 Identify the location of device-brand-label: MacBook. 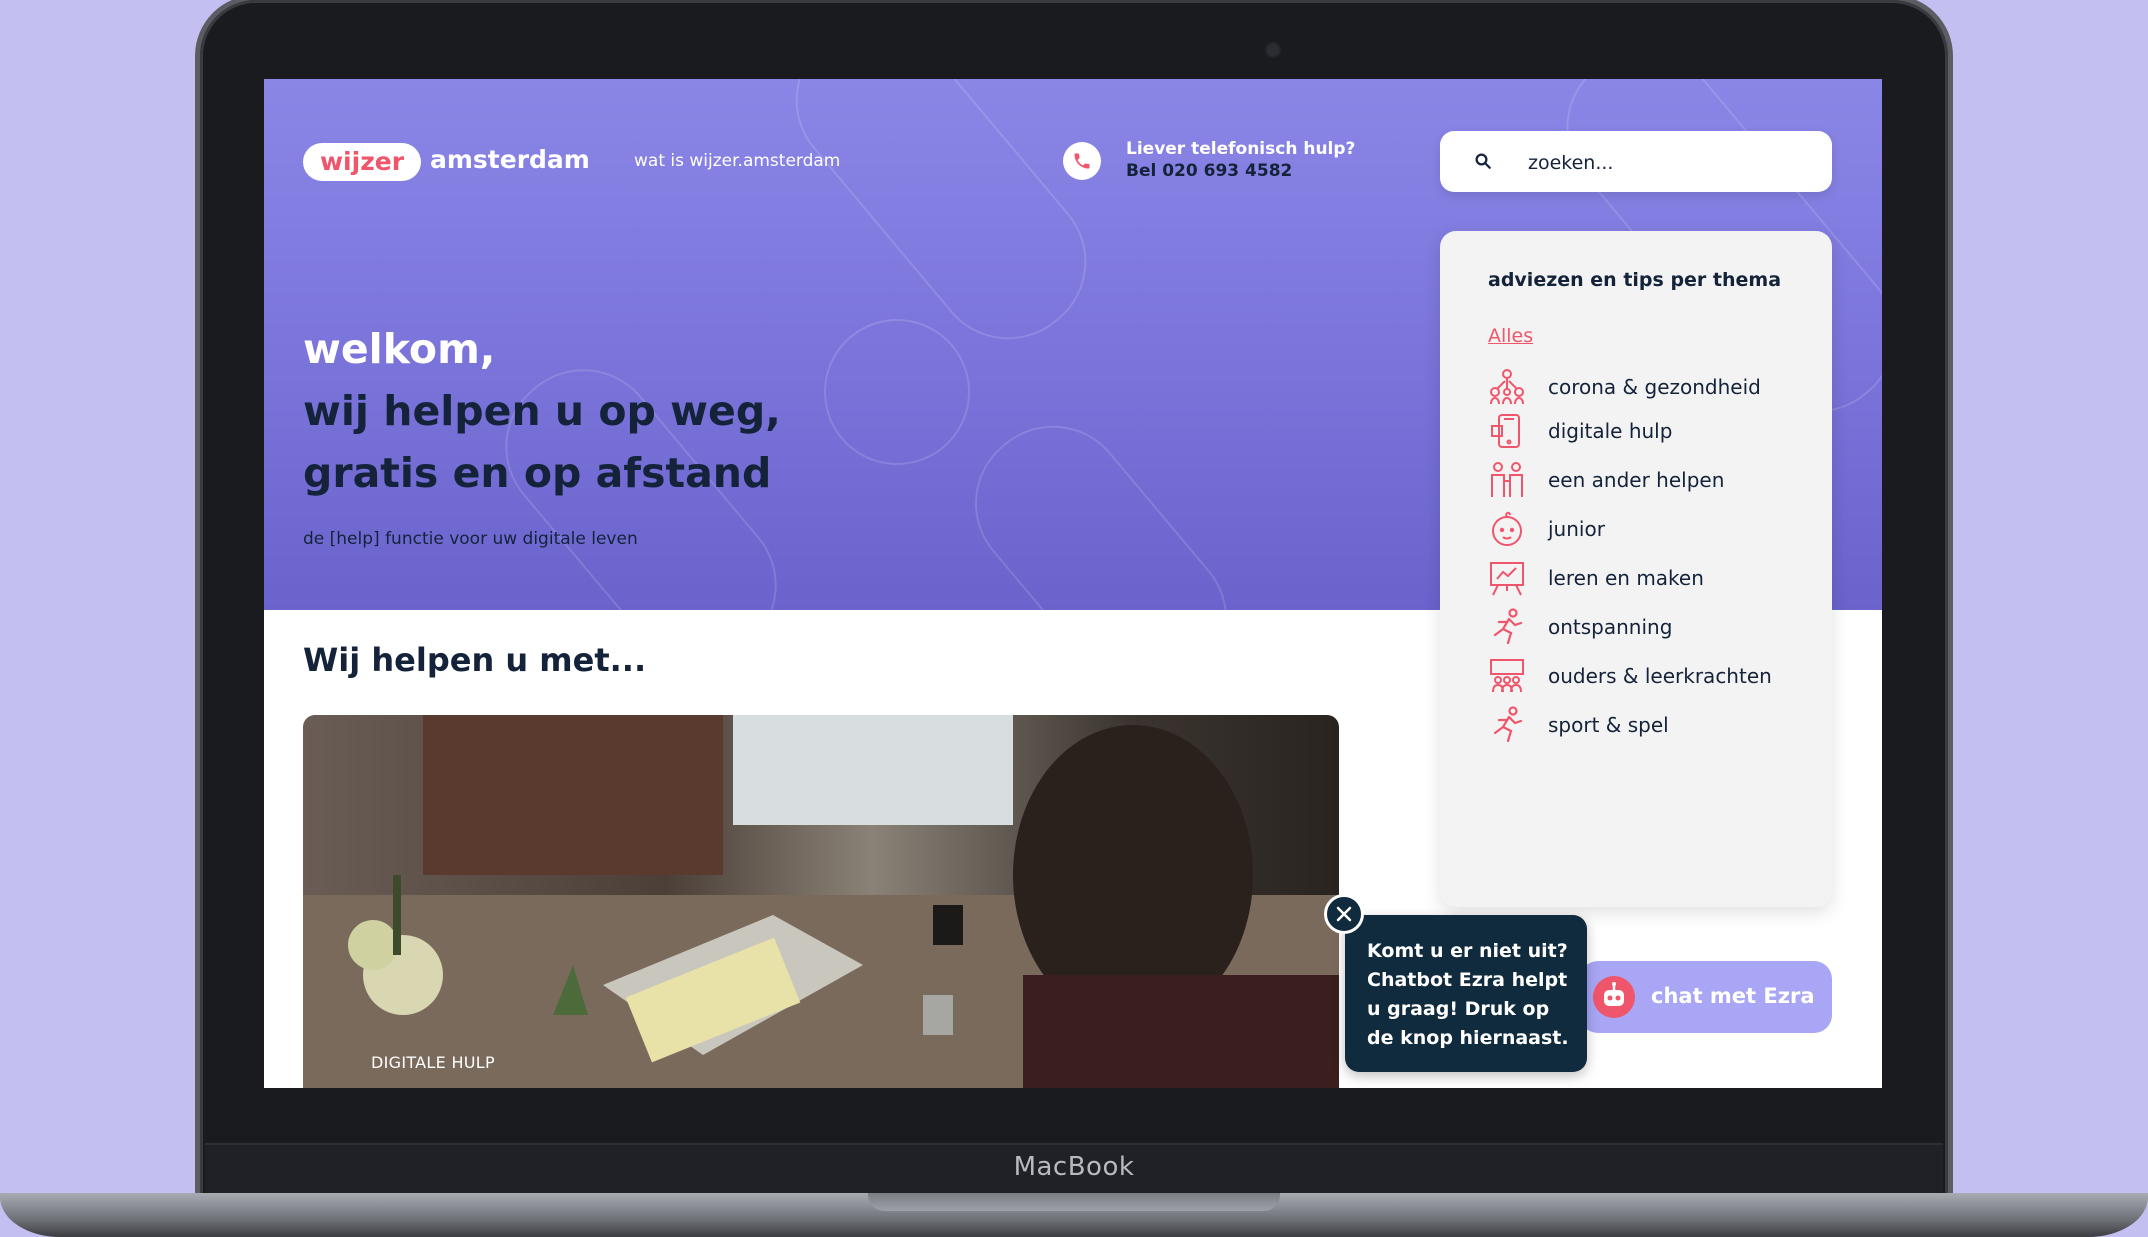
(1074, 1167).